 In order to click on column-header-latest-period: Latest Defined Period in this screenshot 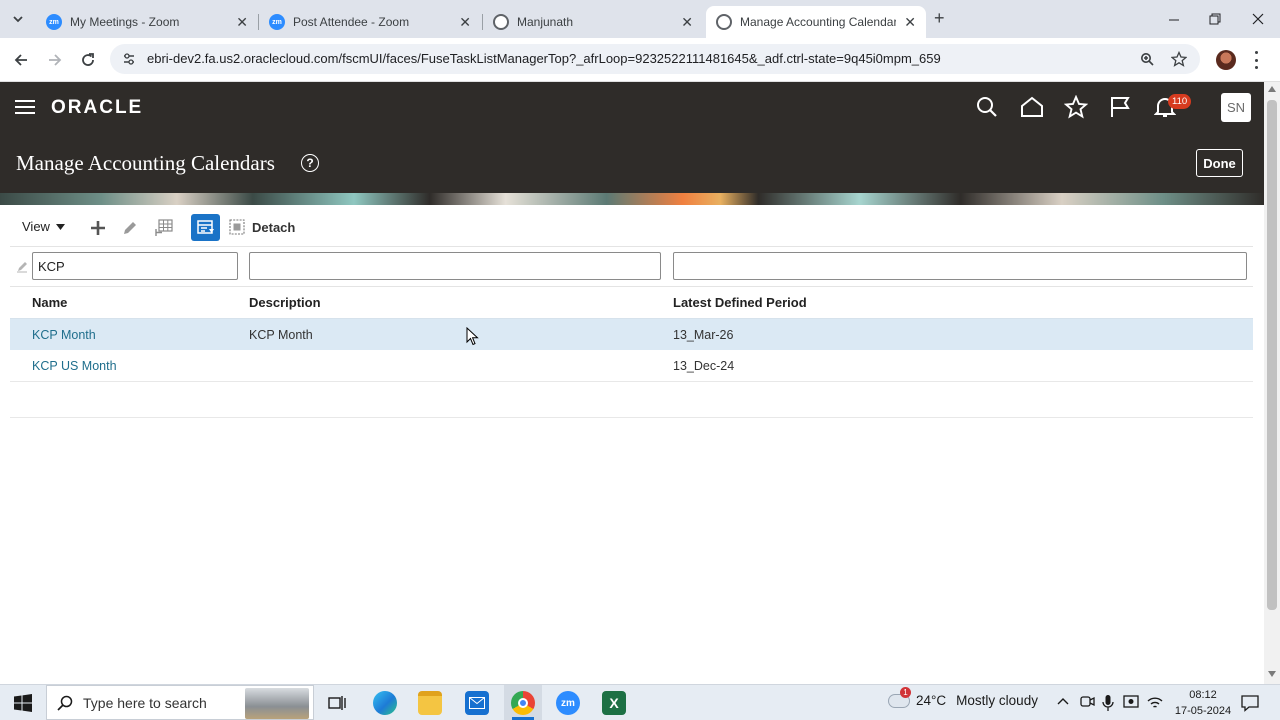, I will do `click(740, 302)`.